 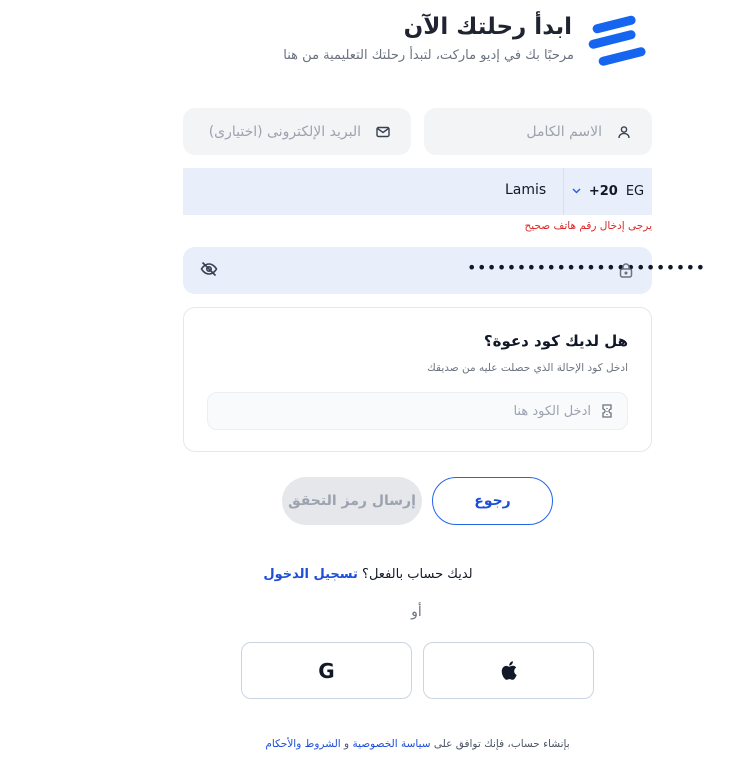 I want to click on invite-code-placeholder: ادخل الكود هنا, so click(x=552, y=411).